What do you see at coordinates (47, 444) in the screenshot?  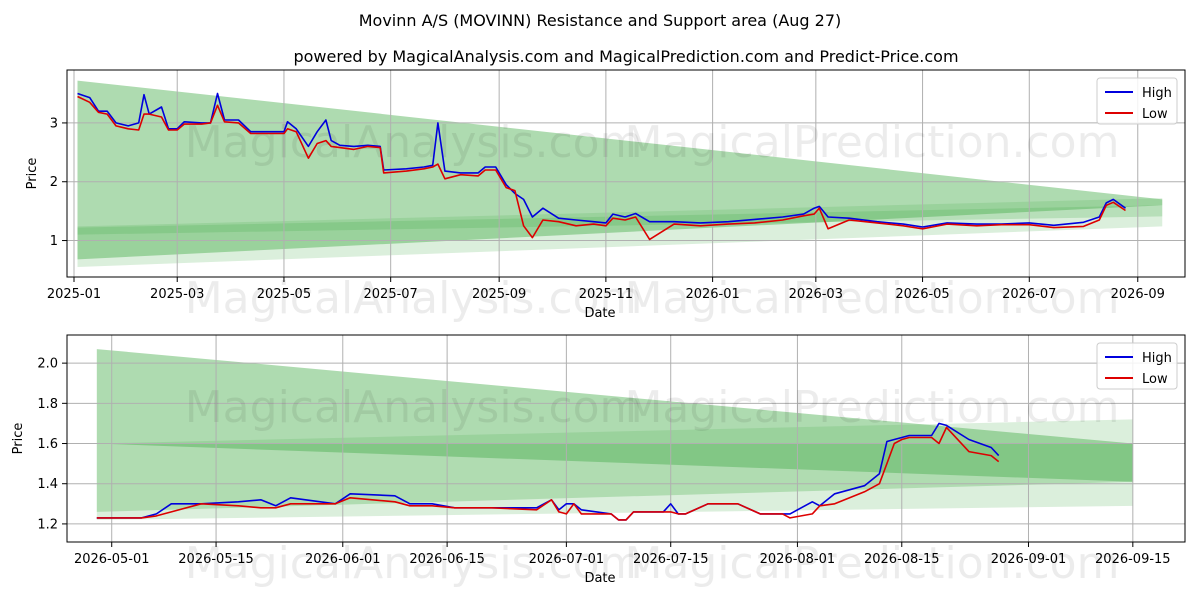 I see `y-tick-label: 1.6` at bounding box center [47, 444].